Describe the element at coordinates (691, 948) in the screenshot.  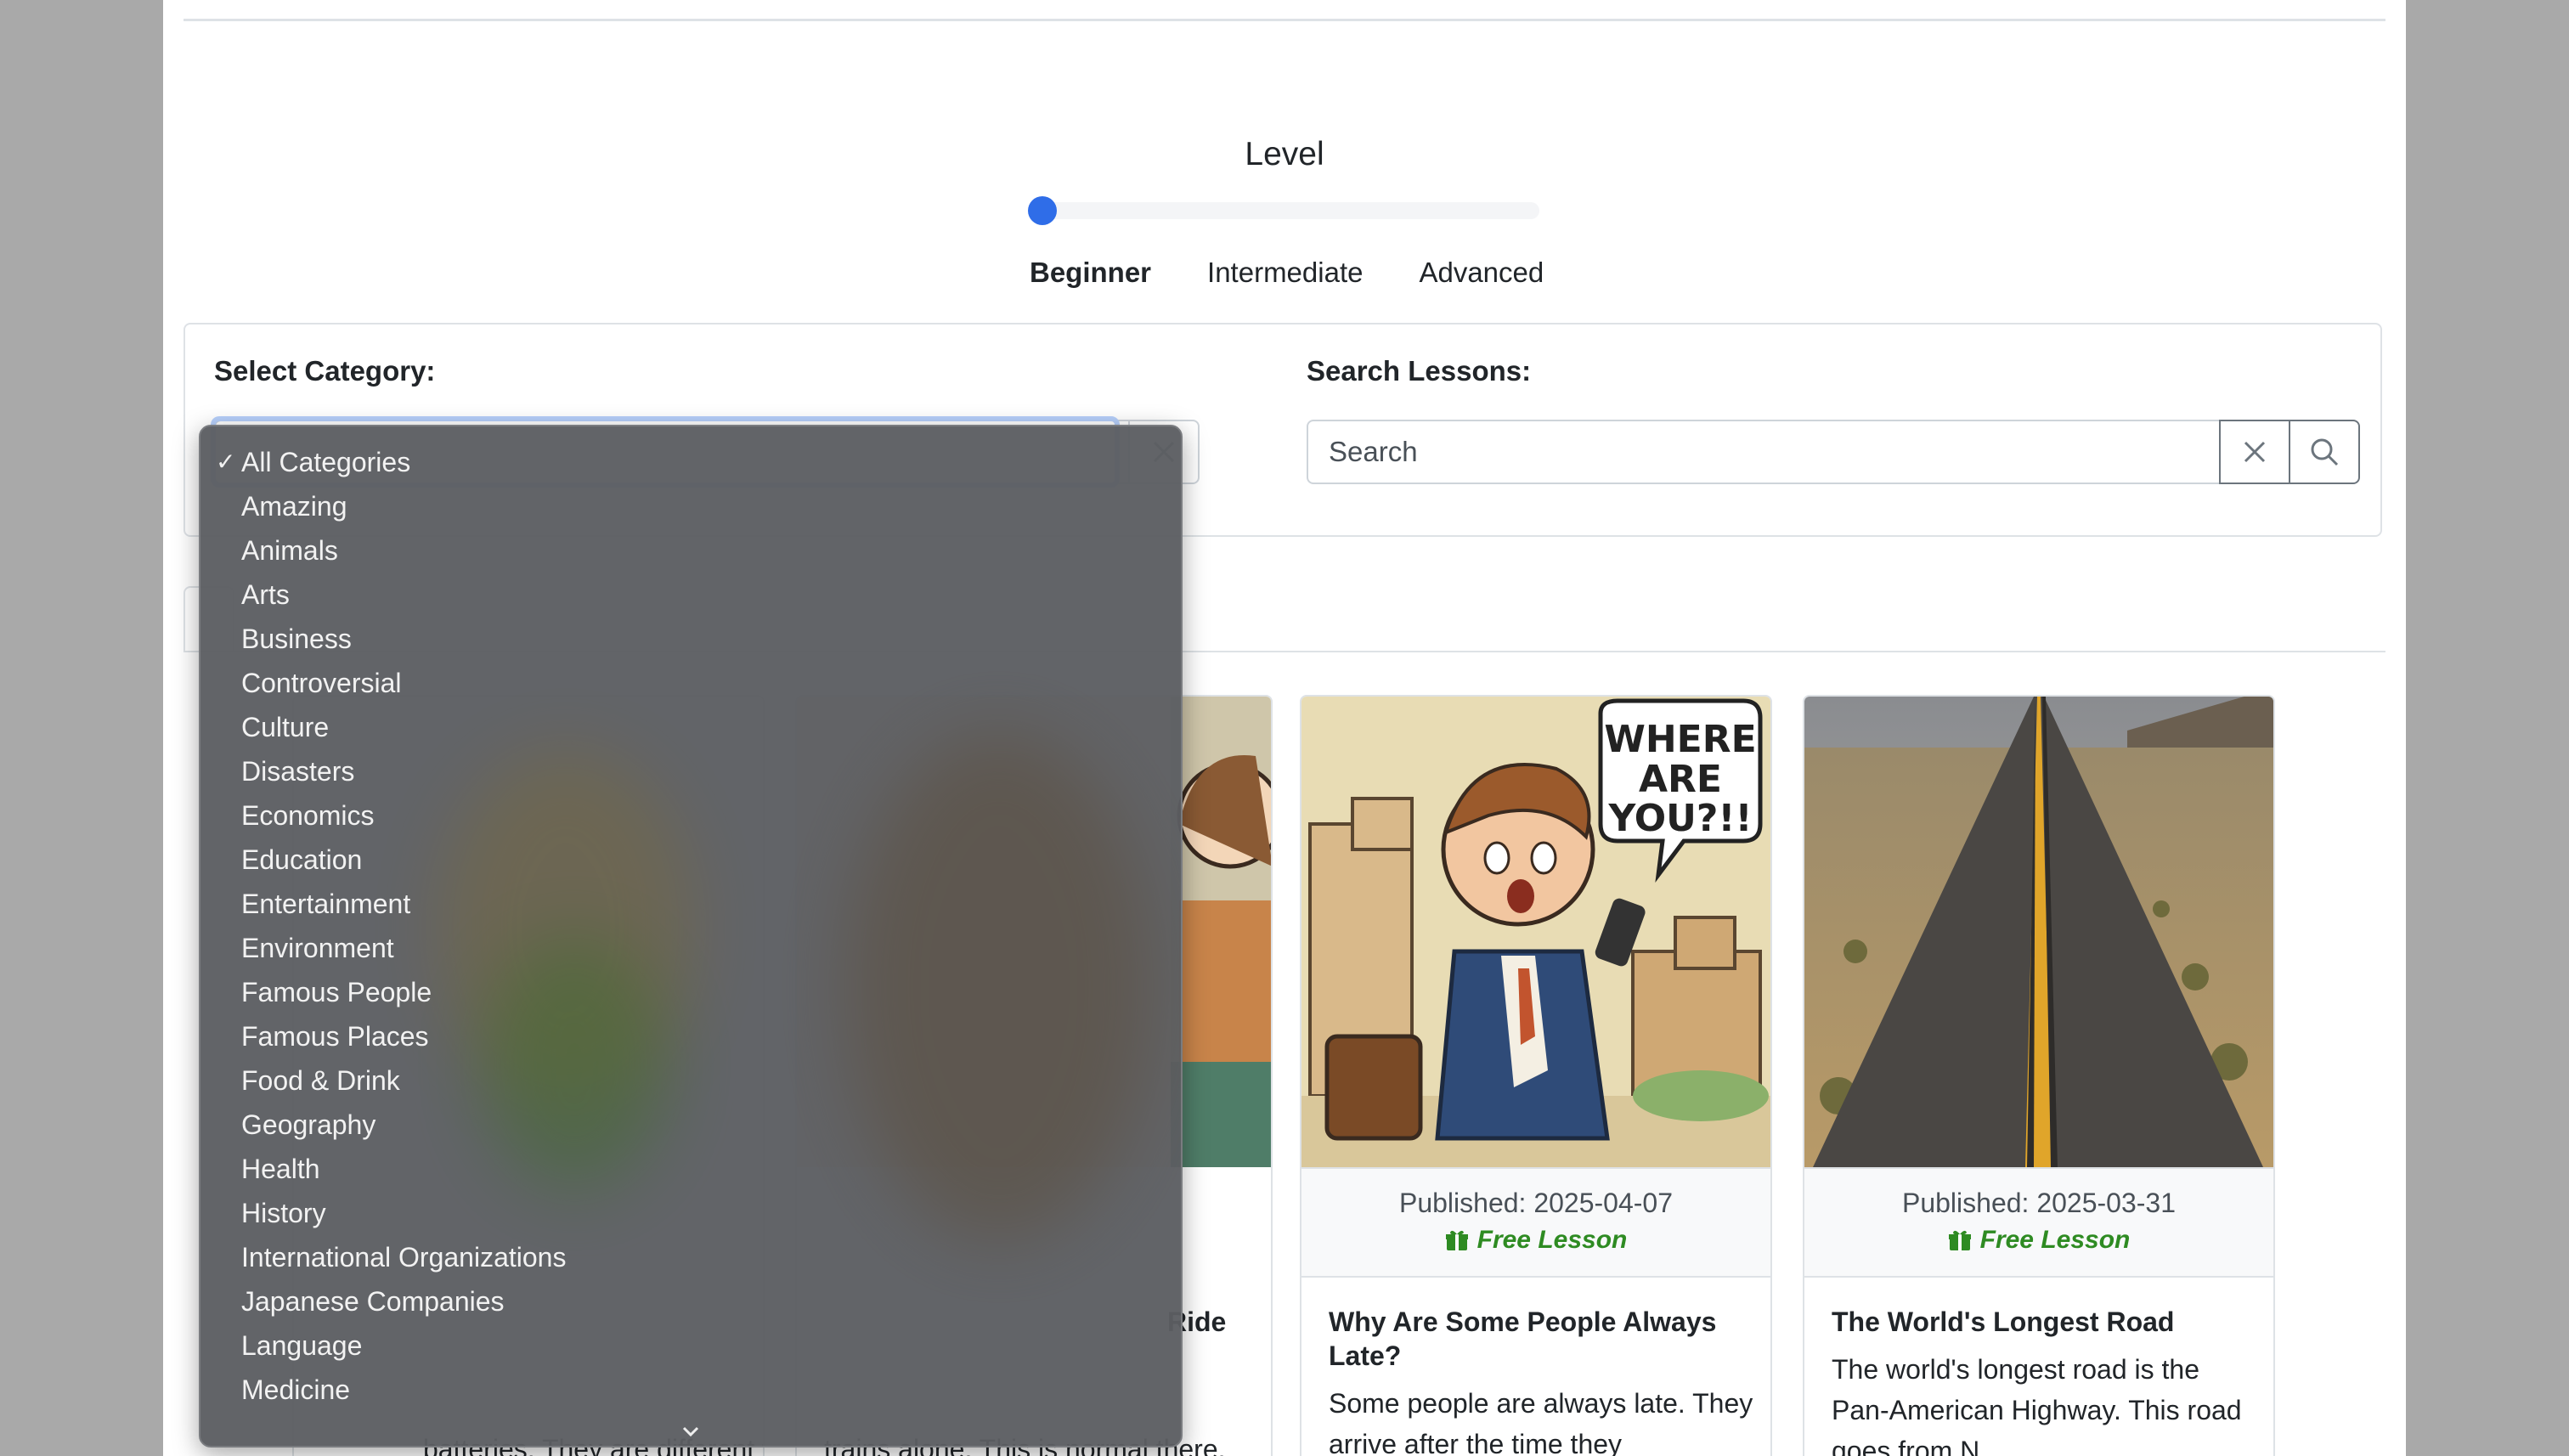
I see `category-option: Environment` at that location.